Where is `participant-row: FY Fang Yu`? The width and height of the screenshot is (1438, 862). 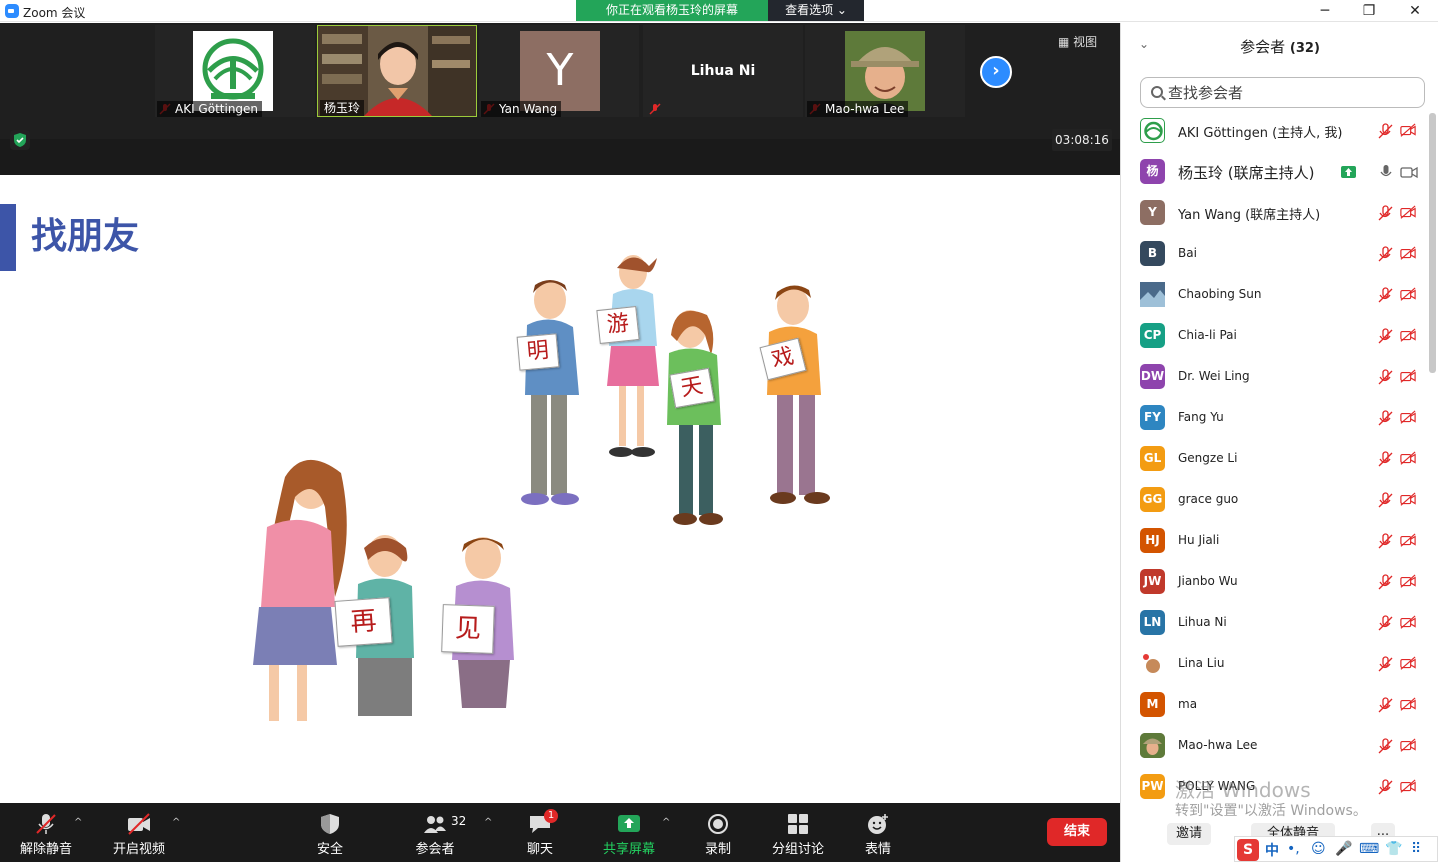
participant-row: FY Fang Yu is located at coordinates (1274, 418).